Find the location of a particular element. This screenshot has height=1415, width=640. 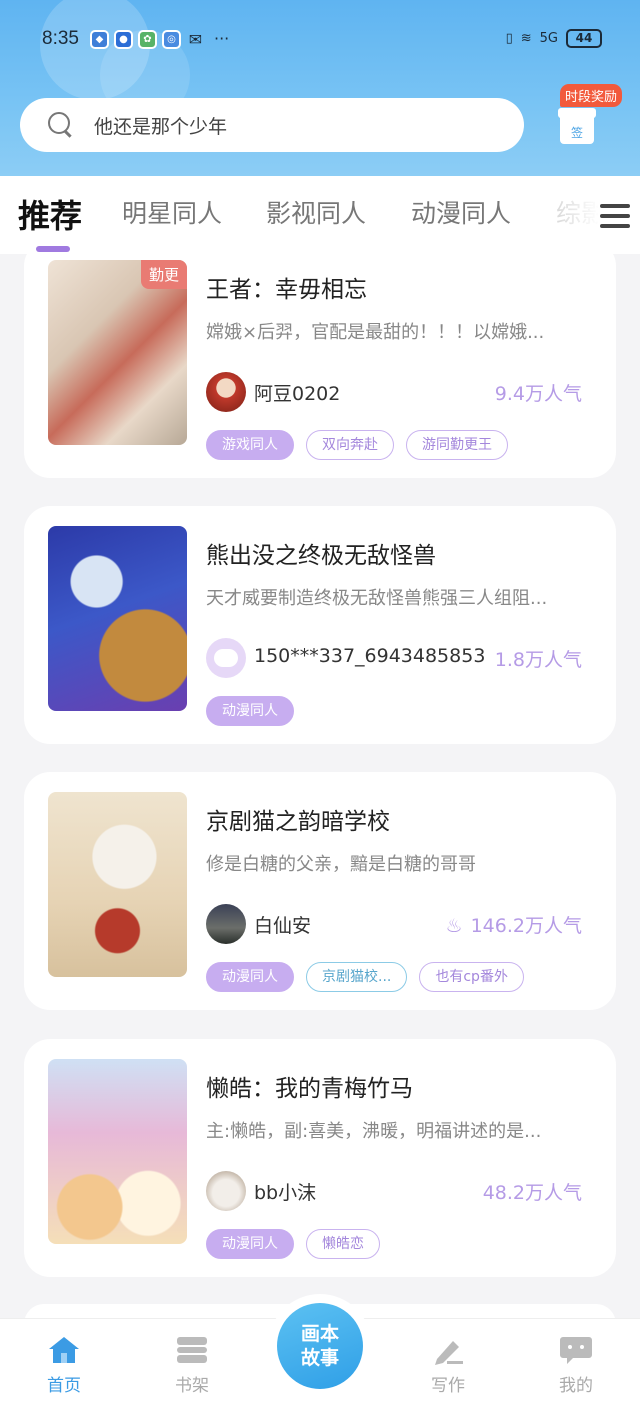

nav-mine: 我的 is located at coordinates (576, 1357).